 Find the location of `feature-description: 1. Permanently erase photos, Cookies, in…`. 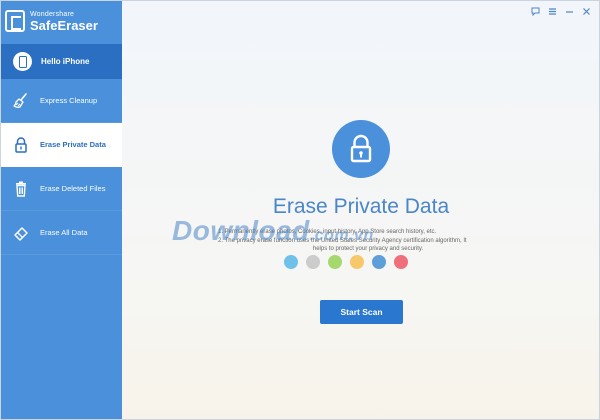

feature-description: 1. Permanently erase photos, Cookies, in… is located at coordinates (368, 241).